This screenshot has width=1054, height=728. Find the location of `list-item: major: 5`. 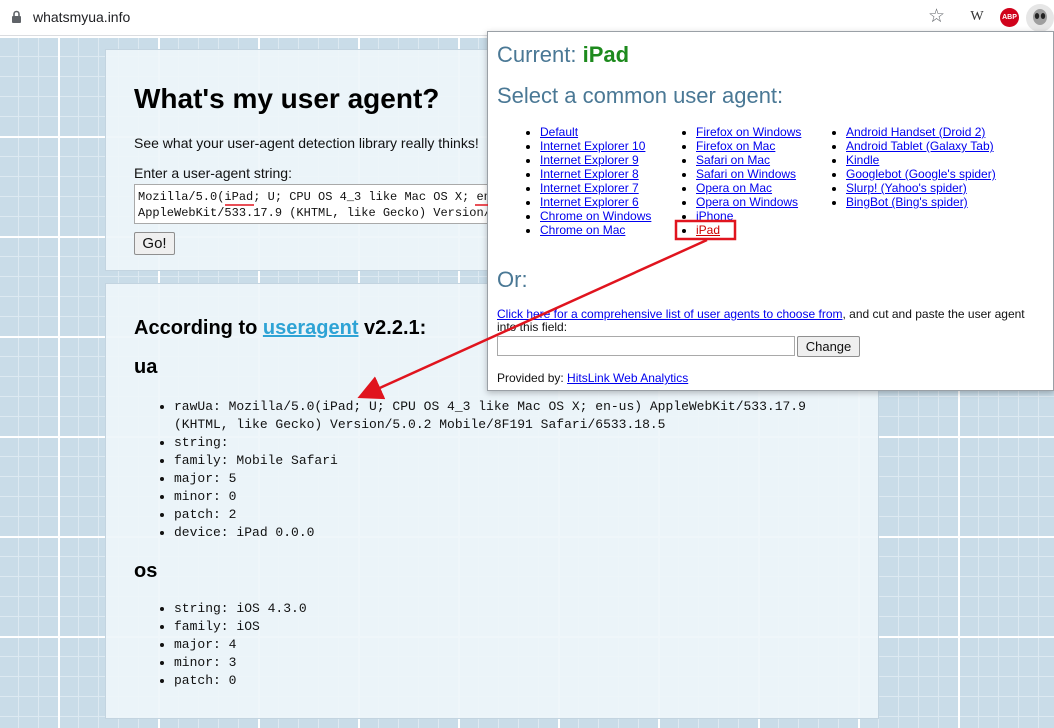

list-item: major: 5 is located at coordinates (505, 479).